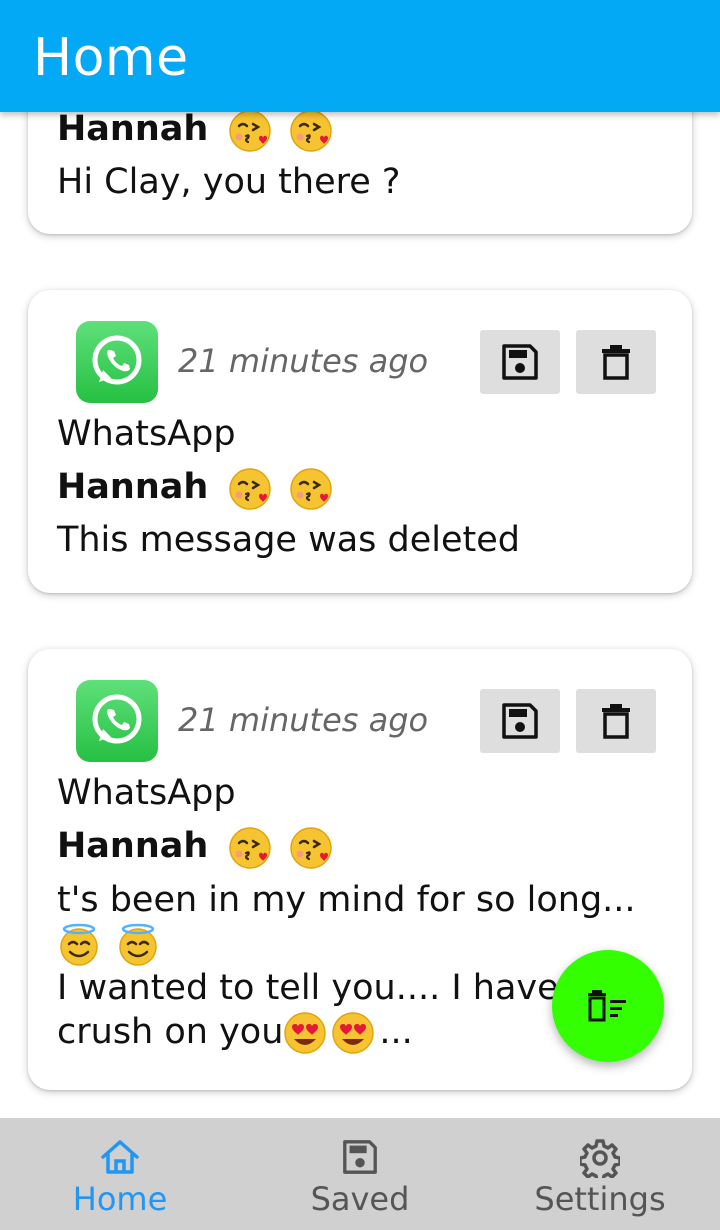 This screenshot has width=720, height=1230. I want to click on nav-settings: Settings, so click(600, 1174).